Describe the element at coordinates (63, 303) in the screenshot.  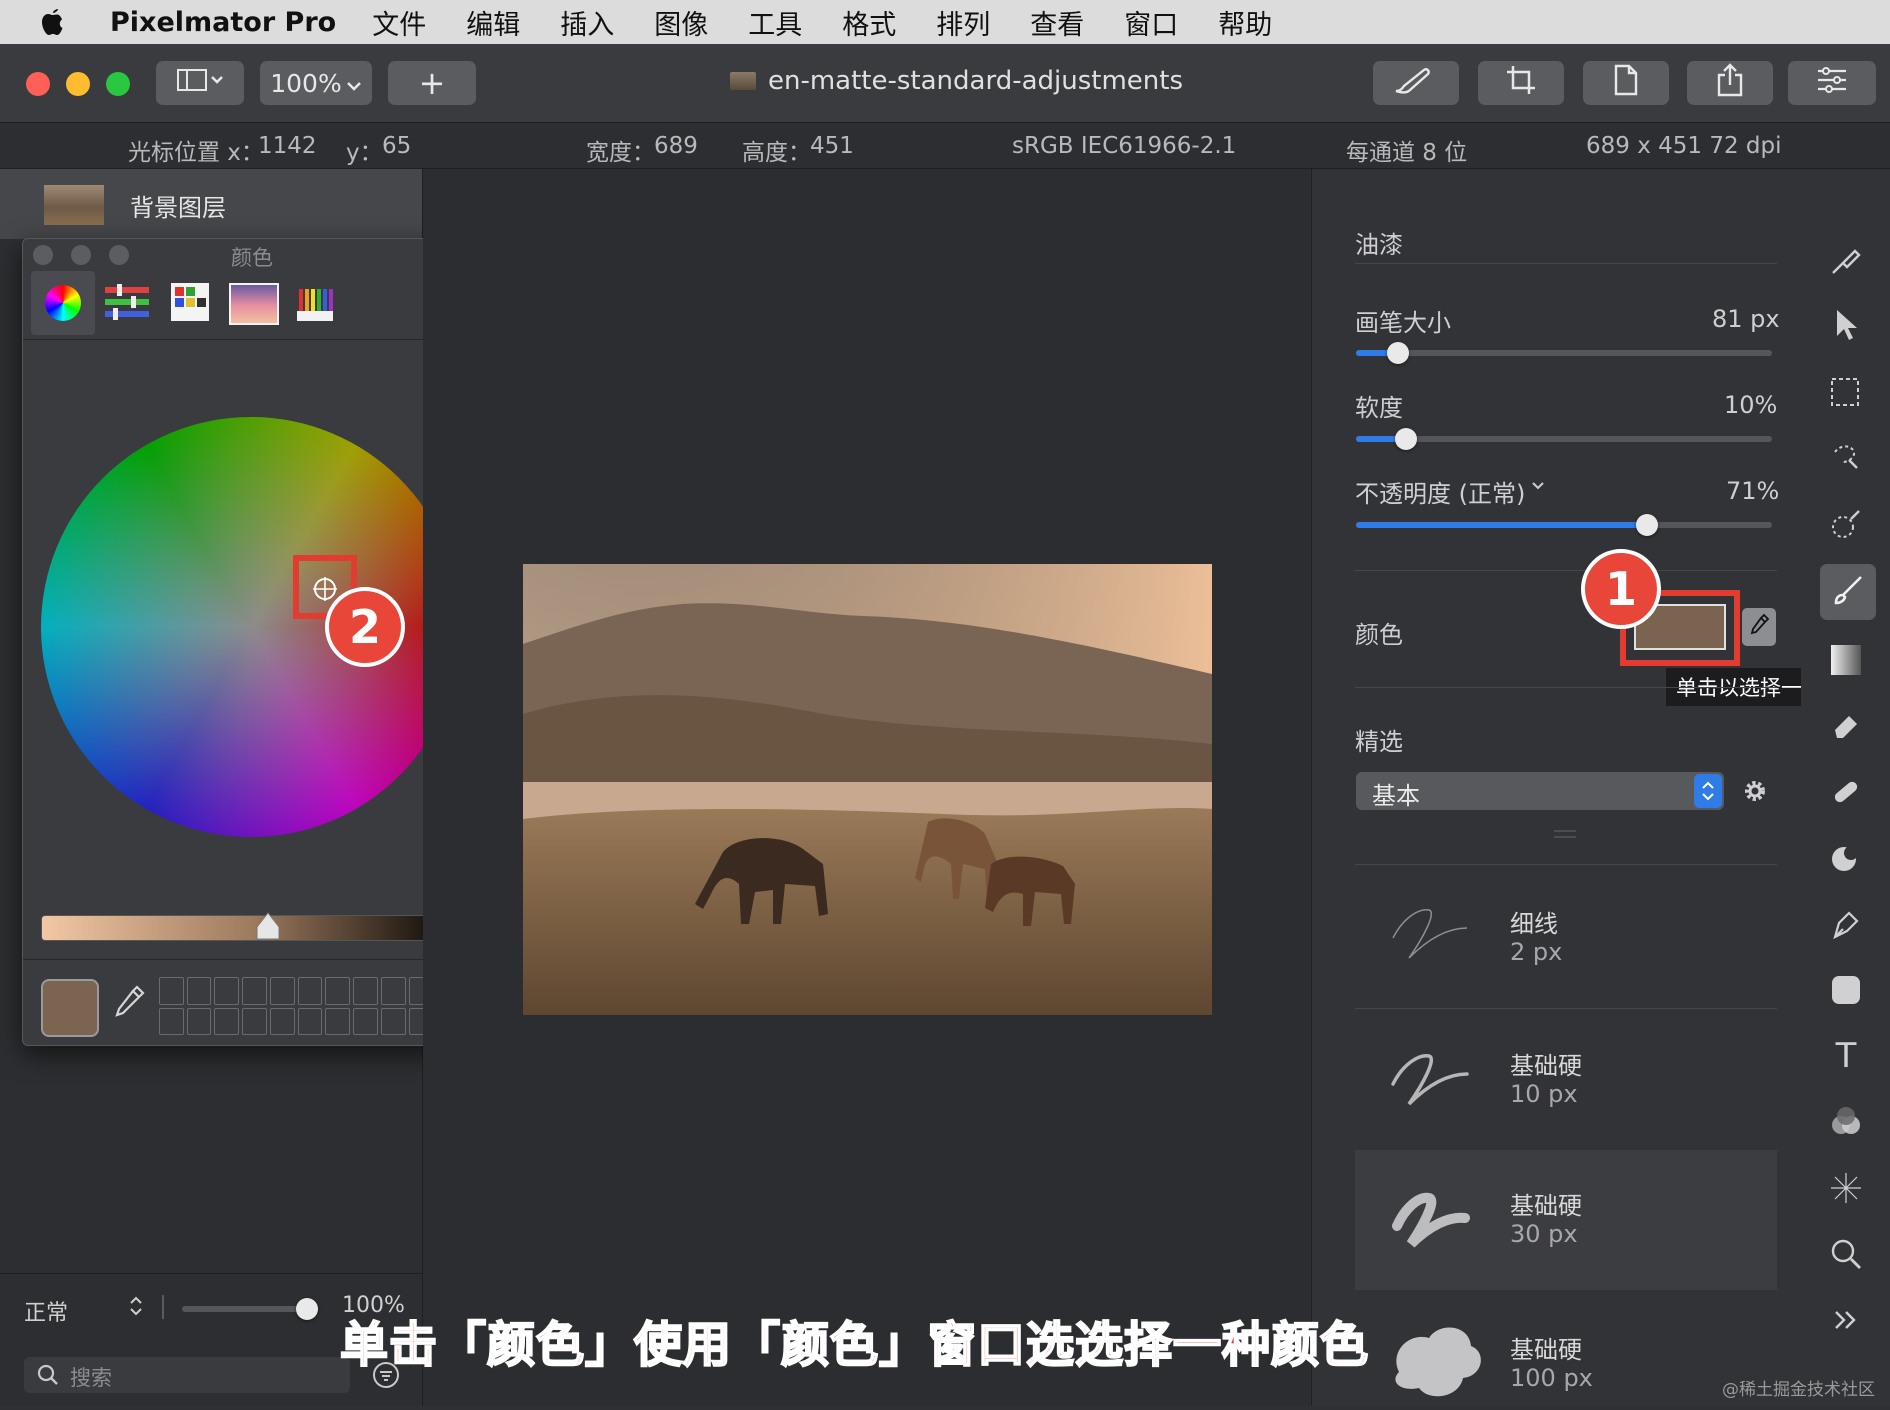
I see `tab-color-wheel` at that location.